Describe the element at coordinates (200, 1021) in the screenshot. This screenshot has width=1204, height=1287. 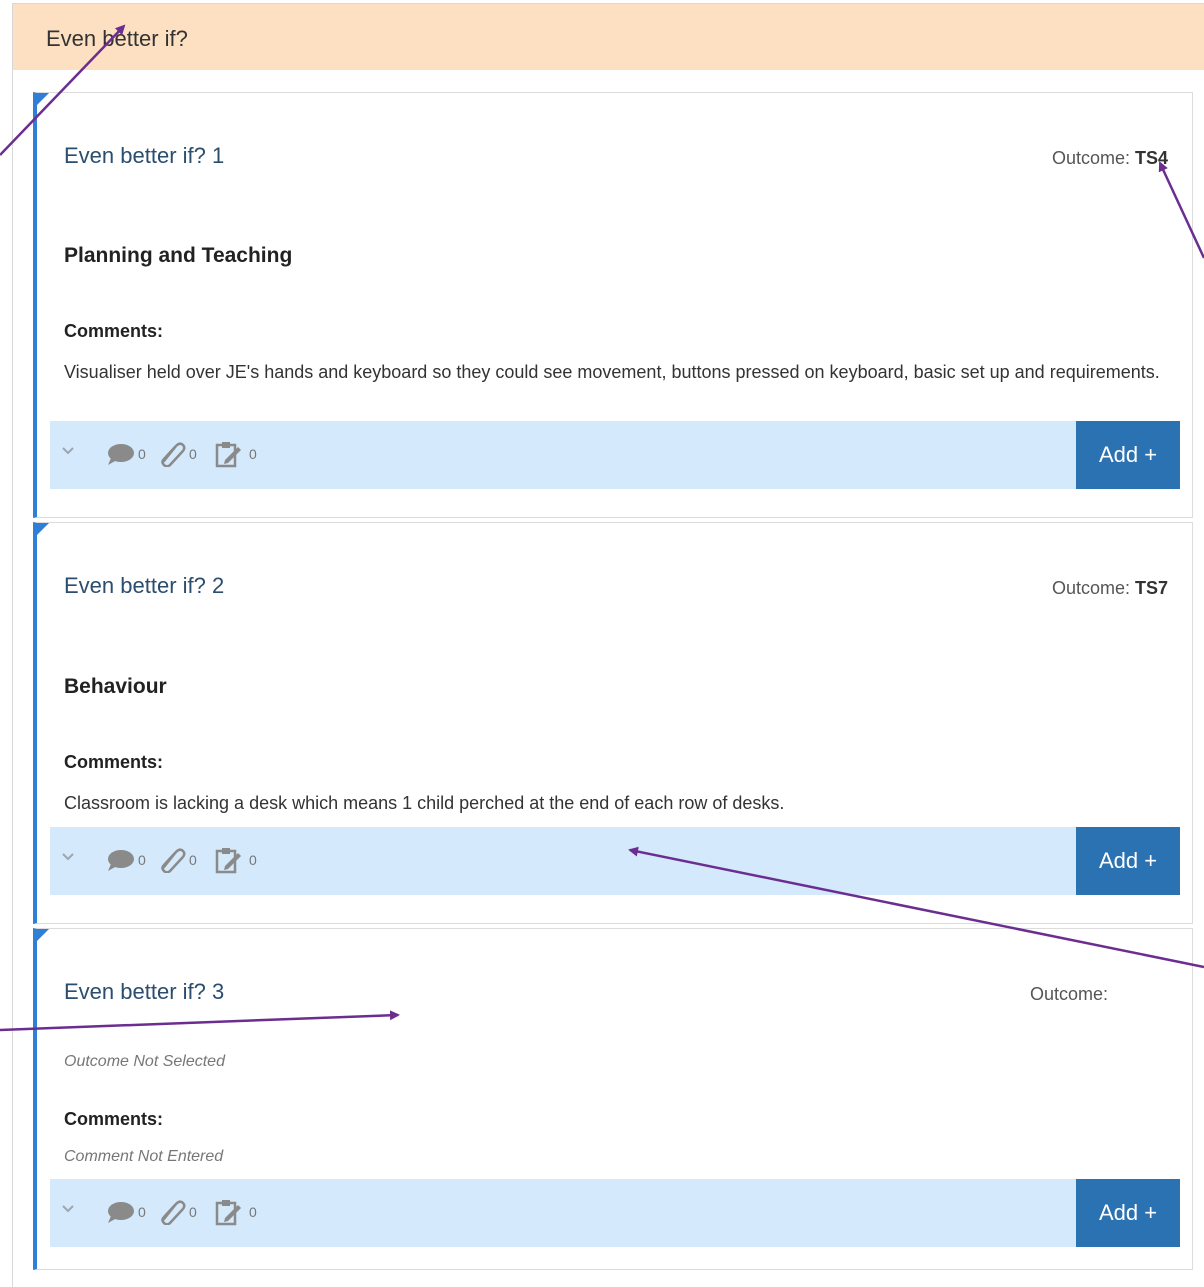
I see `annotation-arrow-empty-card` at that location.